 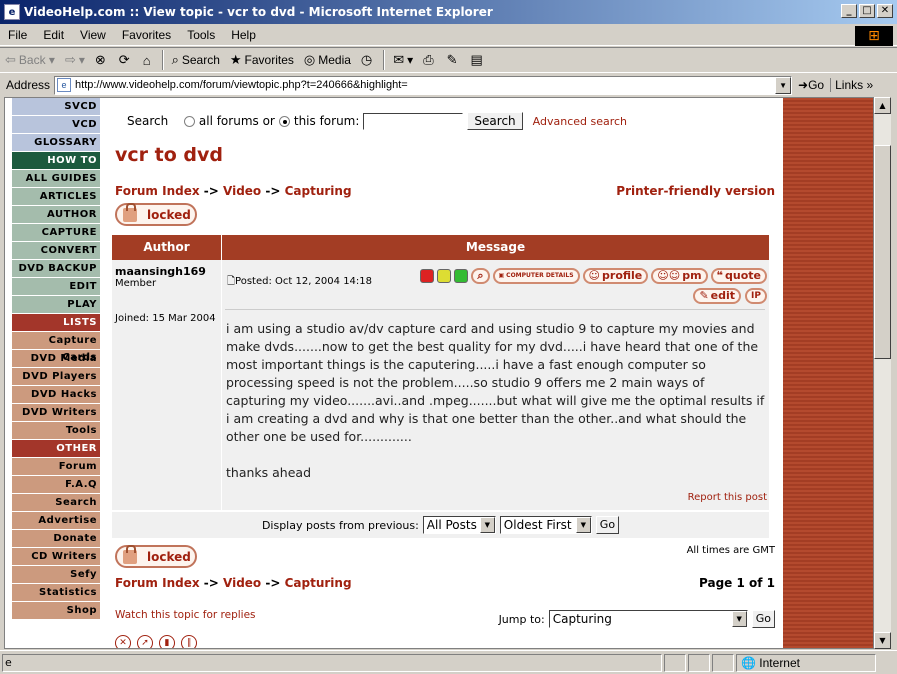 I want to click on nav-item-author: AUTHOR, so click(x=56, y=215).